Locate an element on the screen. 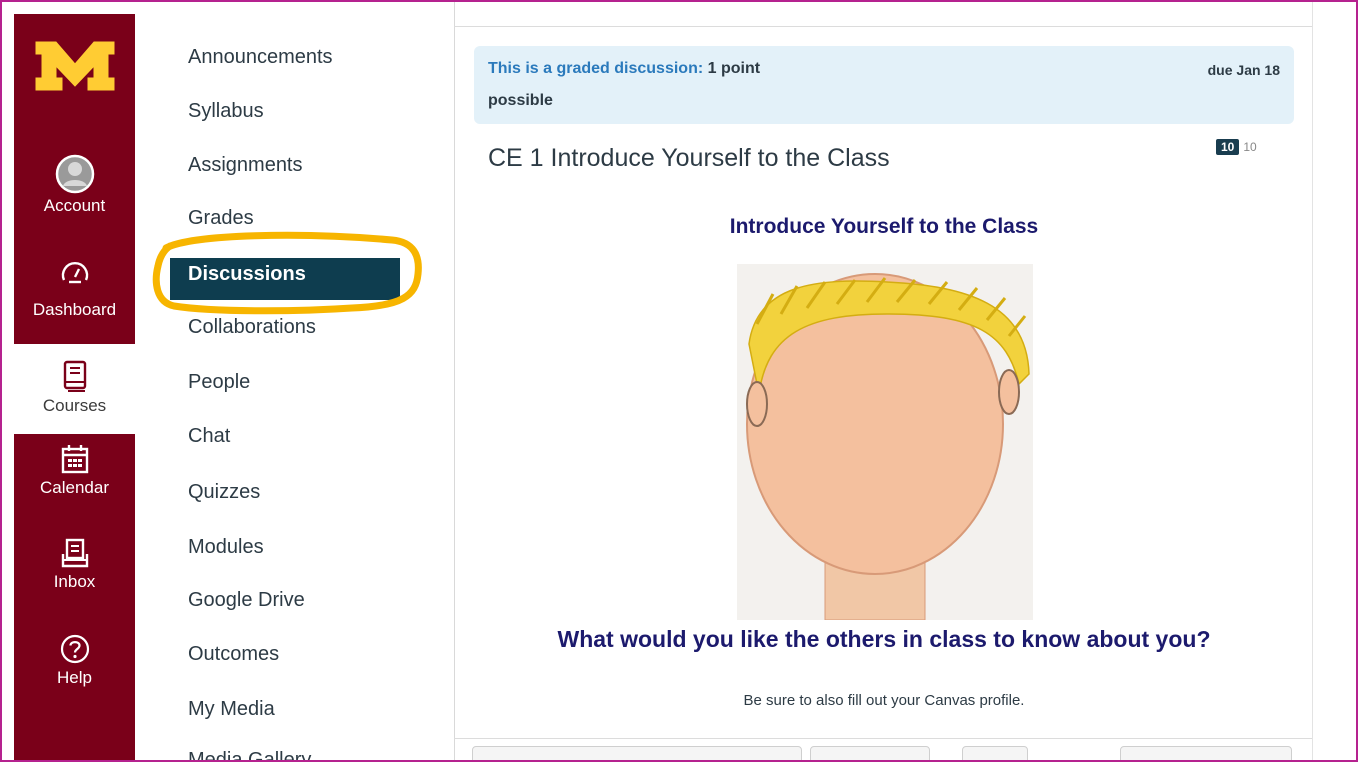  discussion-title: CE 1 Introduce Yourself to the Class is located at coordinates (689, 158).